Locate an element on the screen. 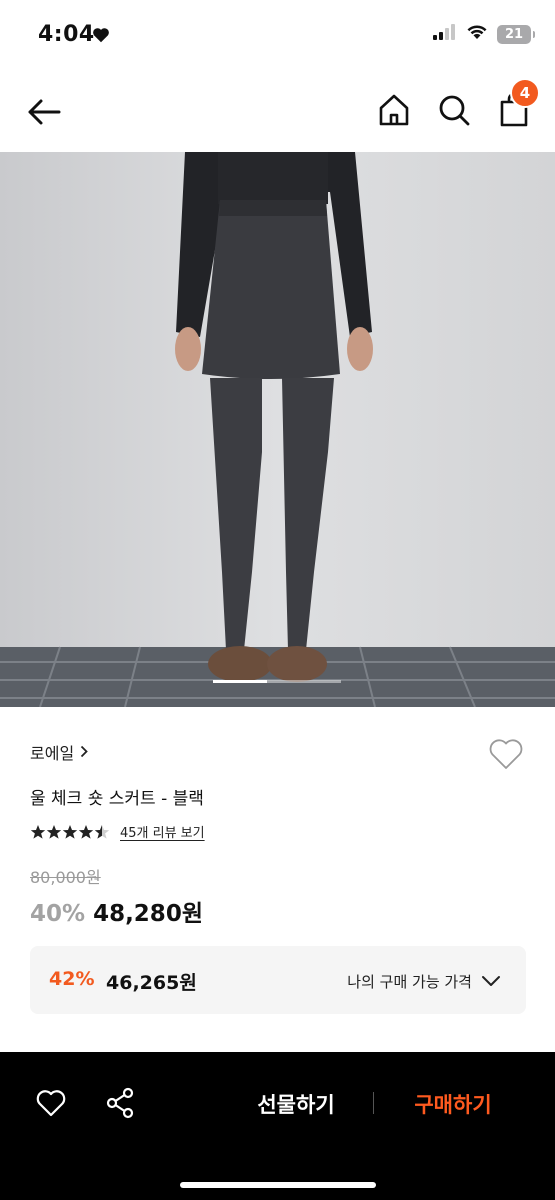 The height and width of the screenshot is (1200, 555). rating-stars is located at coordinates (71, 832).